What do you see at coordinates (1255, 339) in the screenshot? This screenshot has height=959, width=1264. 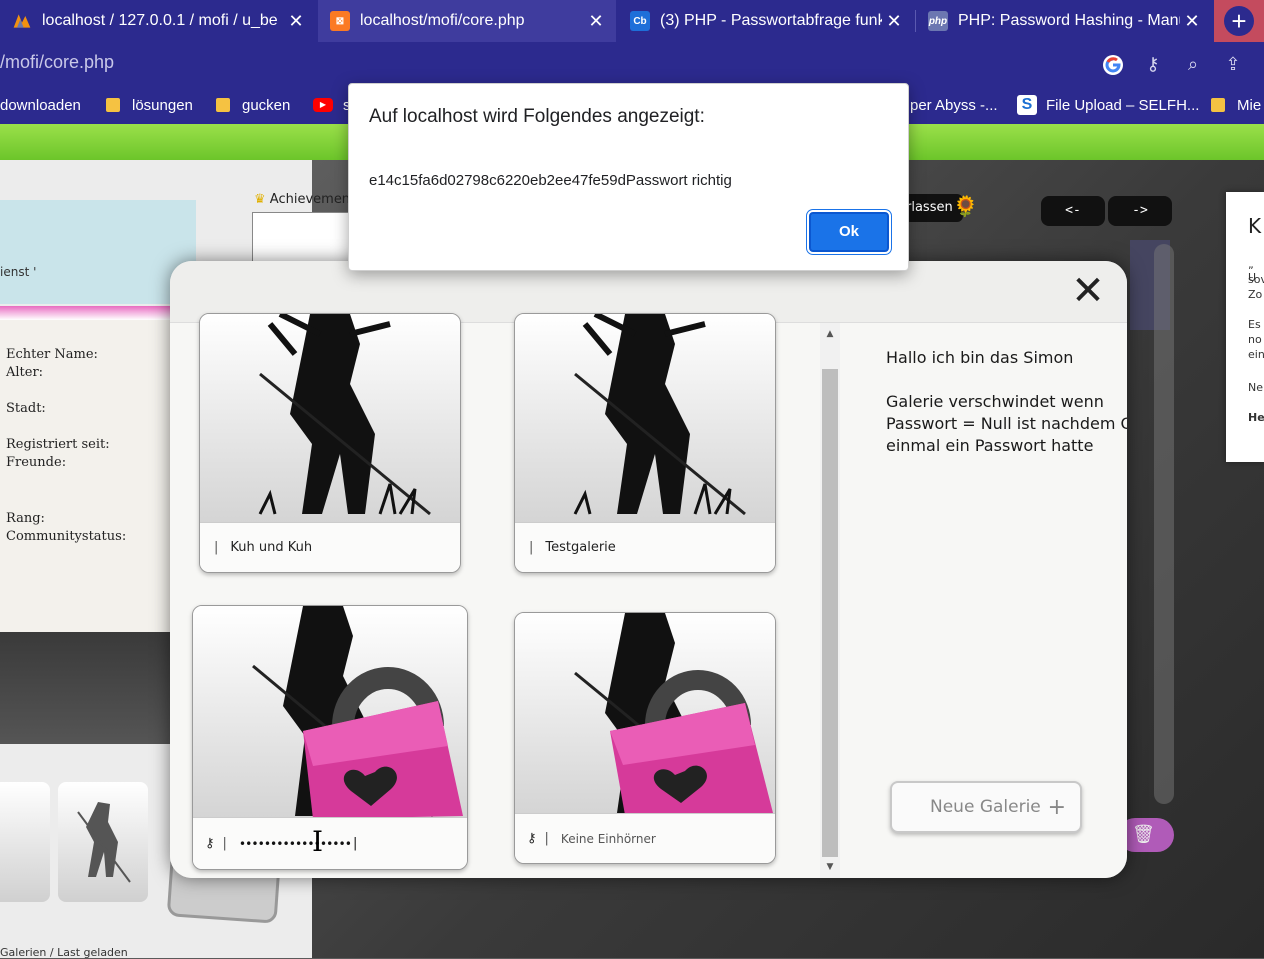 I see `right-card-line: no` at bounding box center [1255, 339].